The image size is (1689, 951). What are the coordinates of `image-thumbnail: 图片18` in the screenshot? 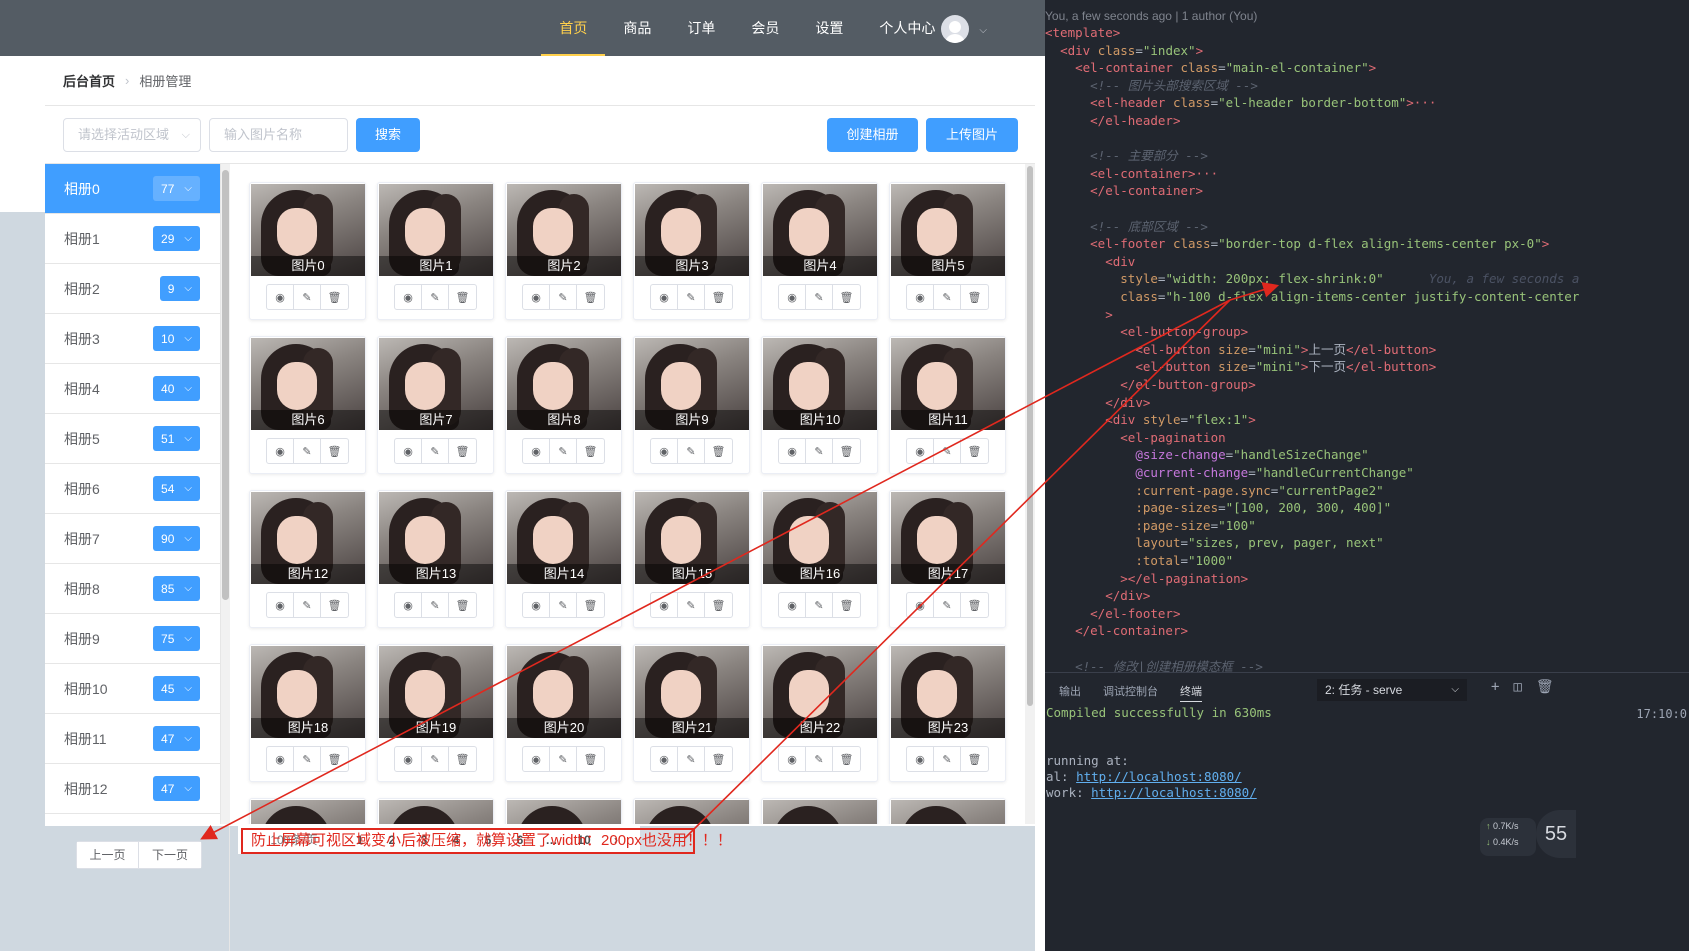 It's located at (308, 692).